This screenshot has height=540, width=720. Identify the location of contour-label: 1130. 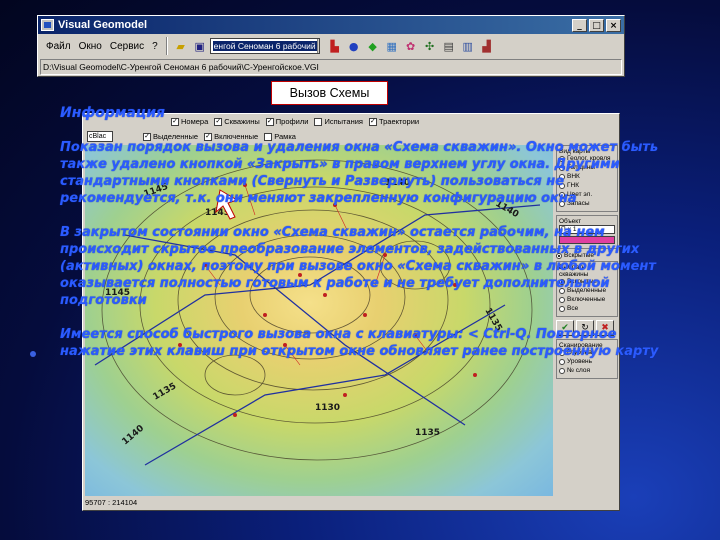
(327, 408).